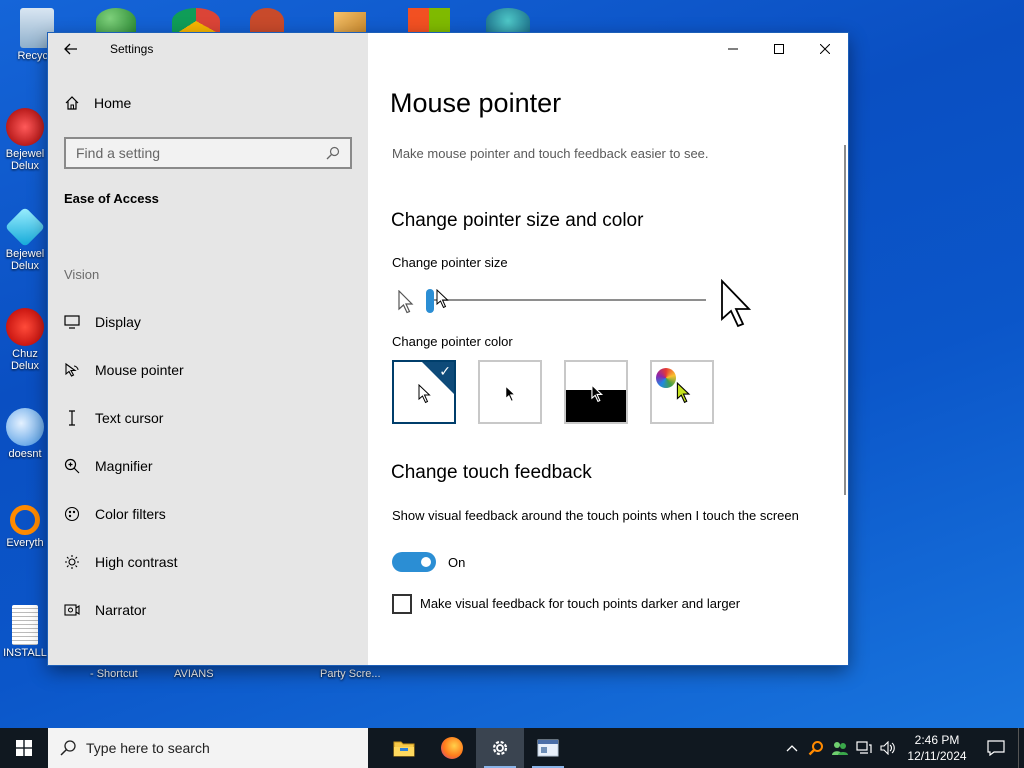  What do you see at coordinates (350, 23) in the screenshot?
I see `app-installer-icon` at bounding box center [350, 23].